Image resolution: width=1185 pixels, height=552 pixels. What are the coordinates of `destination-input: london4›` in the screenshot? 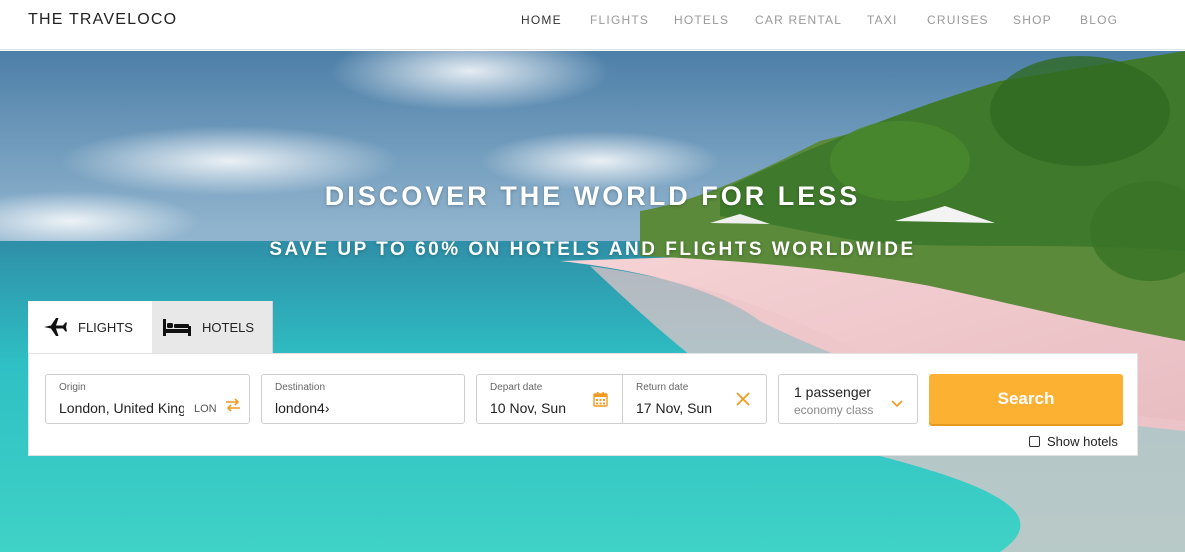 It's located at (302, 408).